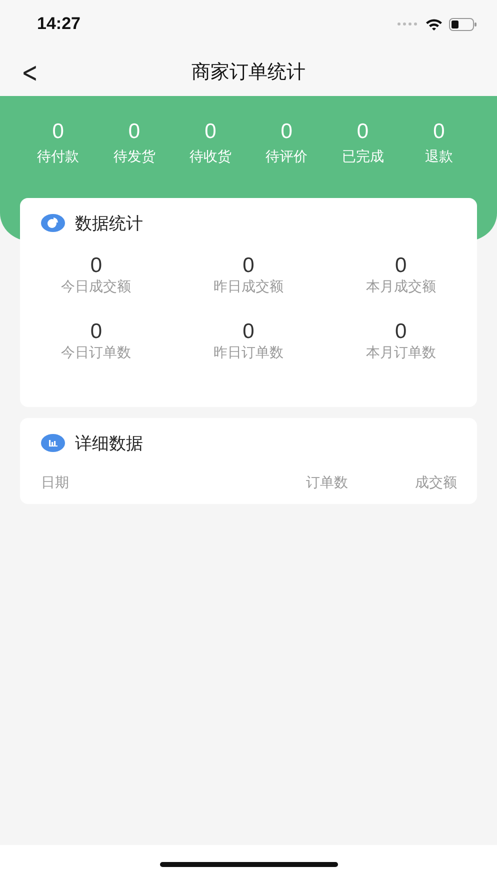 This screenshot has height=883, width=497. Describe the element at coordinates (363, 157) in the screenshot. I see `order-status-tab: 已完成` at that location.